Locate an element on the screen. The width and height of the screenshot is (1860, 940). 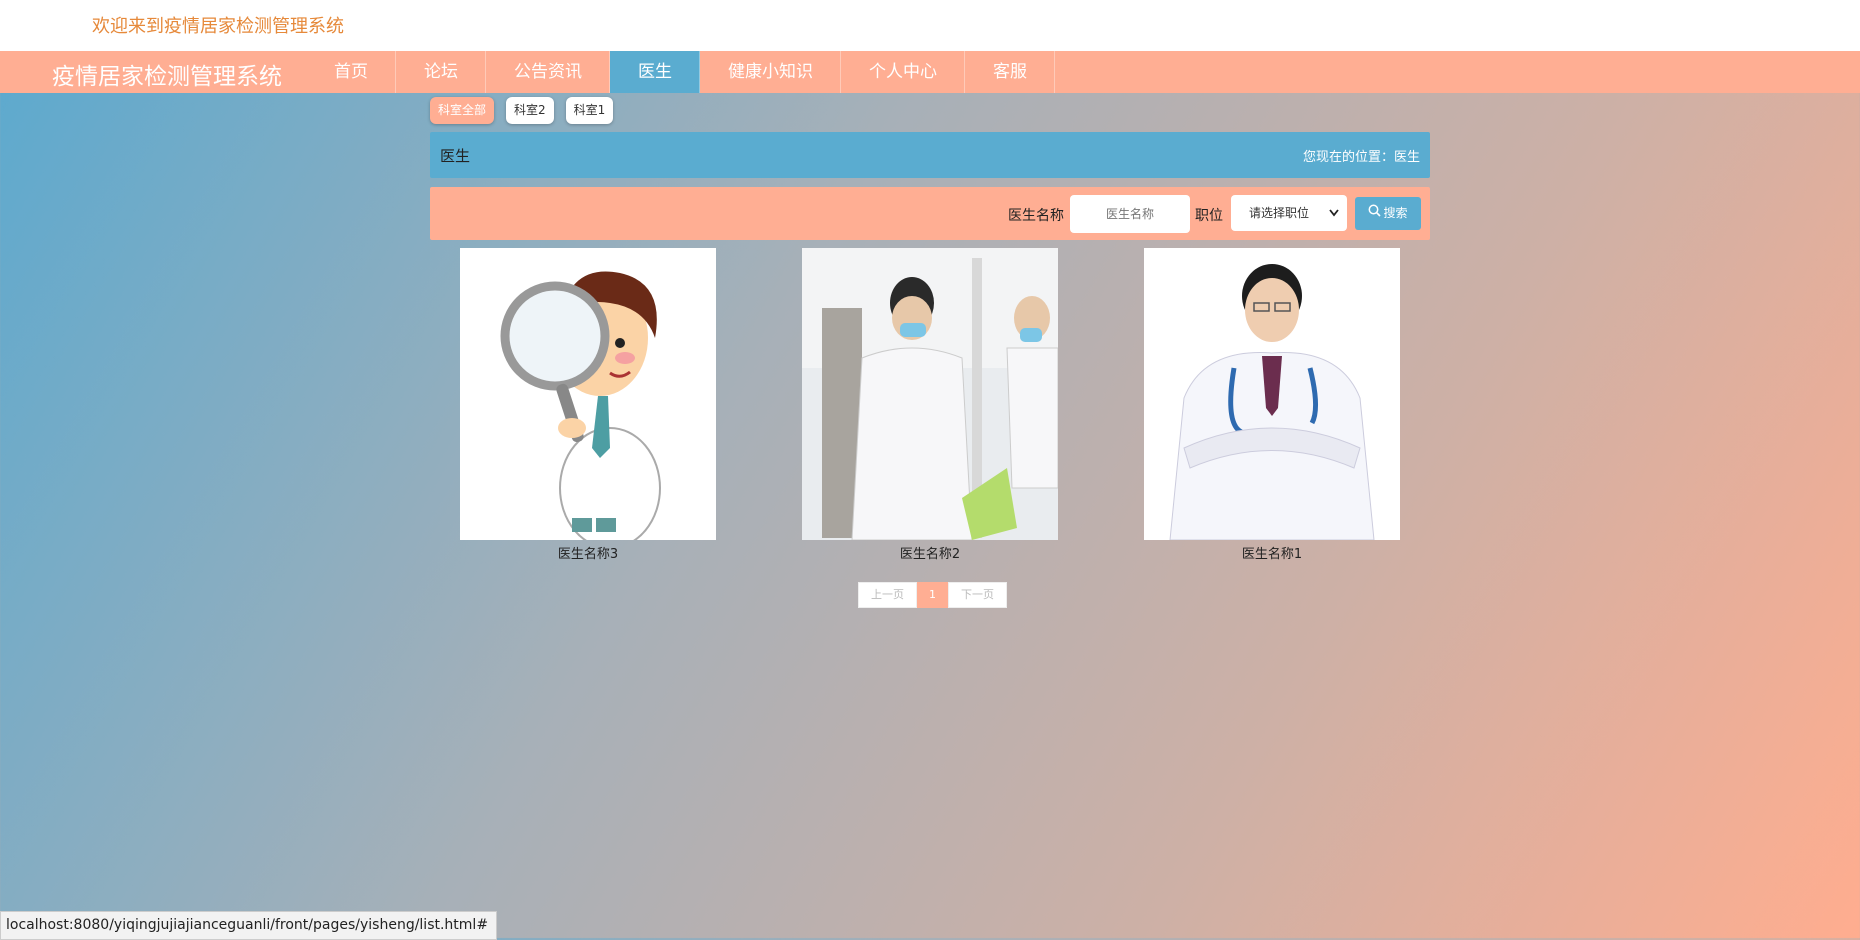
doctor-card: 医生名称2 is located at coordinates (930, 405).